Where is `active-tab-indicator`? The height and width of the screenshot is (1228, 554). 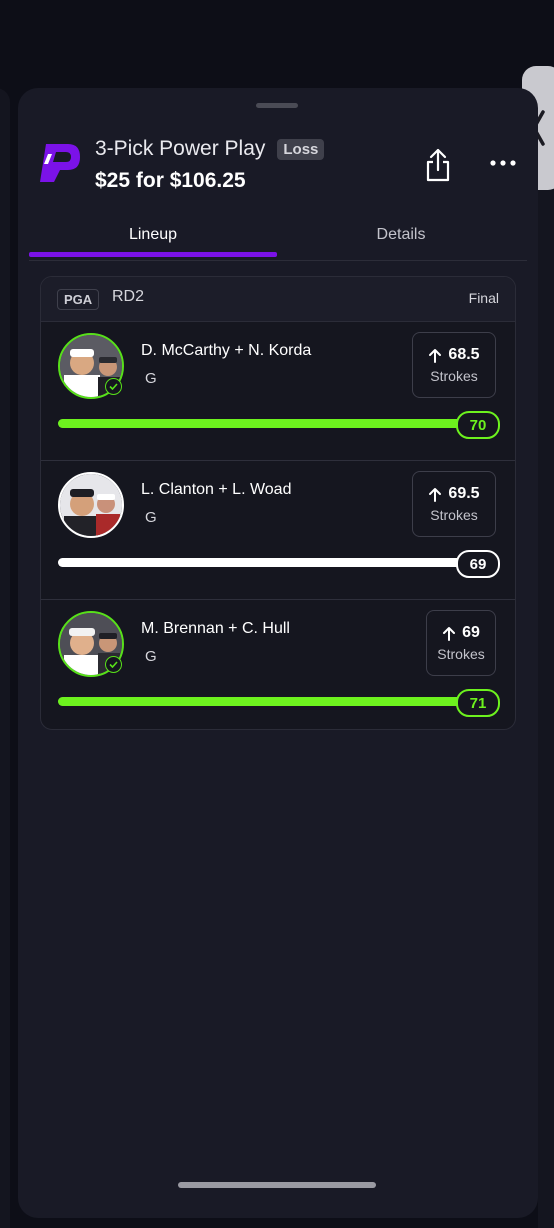 active-tab-indicator is located at coordinates (153, 254).